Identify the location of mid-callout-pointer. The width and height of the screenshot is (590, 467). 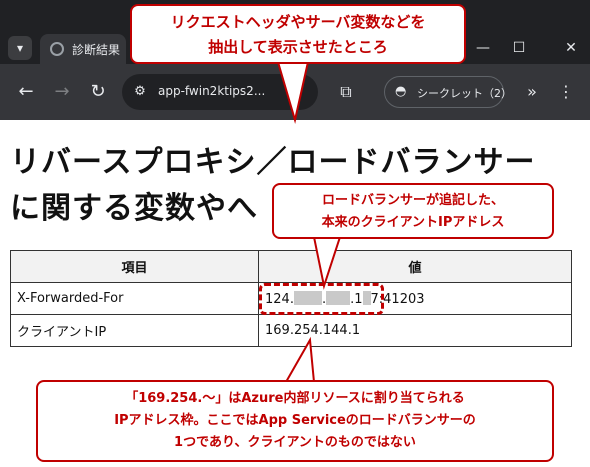
(327, 263).